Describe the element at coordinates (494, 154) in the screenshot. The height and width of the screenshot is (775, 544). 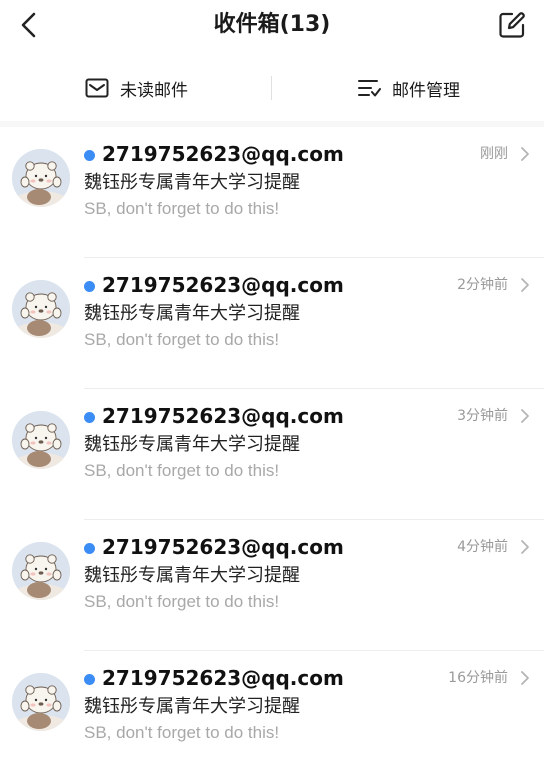
I see `mail-time: 刚刚` at that location.